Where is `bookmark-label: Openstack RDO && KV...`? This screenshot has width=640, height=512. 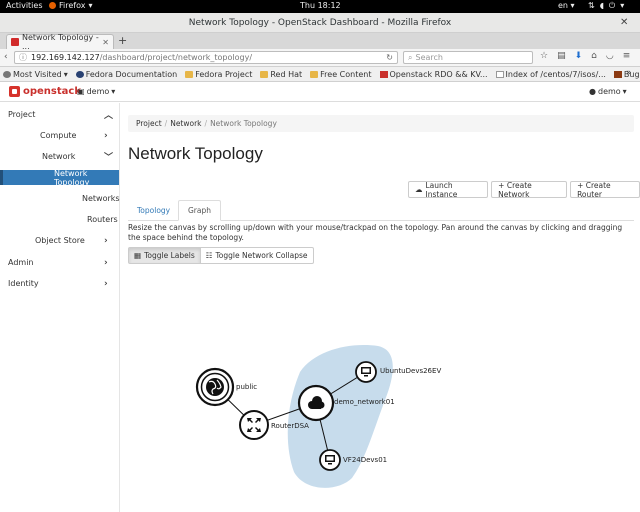
bookmark-label: Openstack RDO && KV... is located at coordinates (438, 74).